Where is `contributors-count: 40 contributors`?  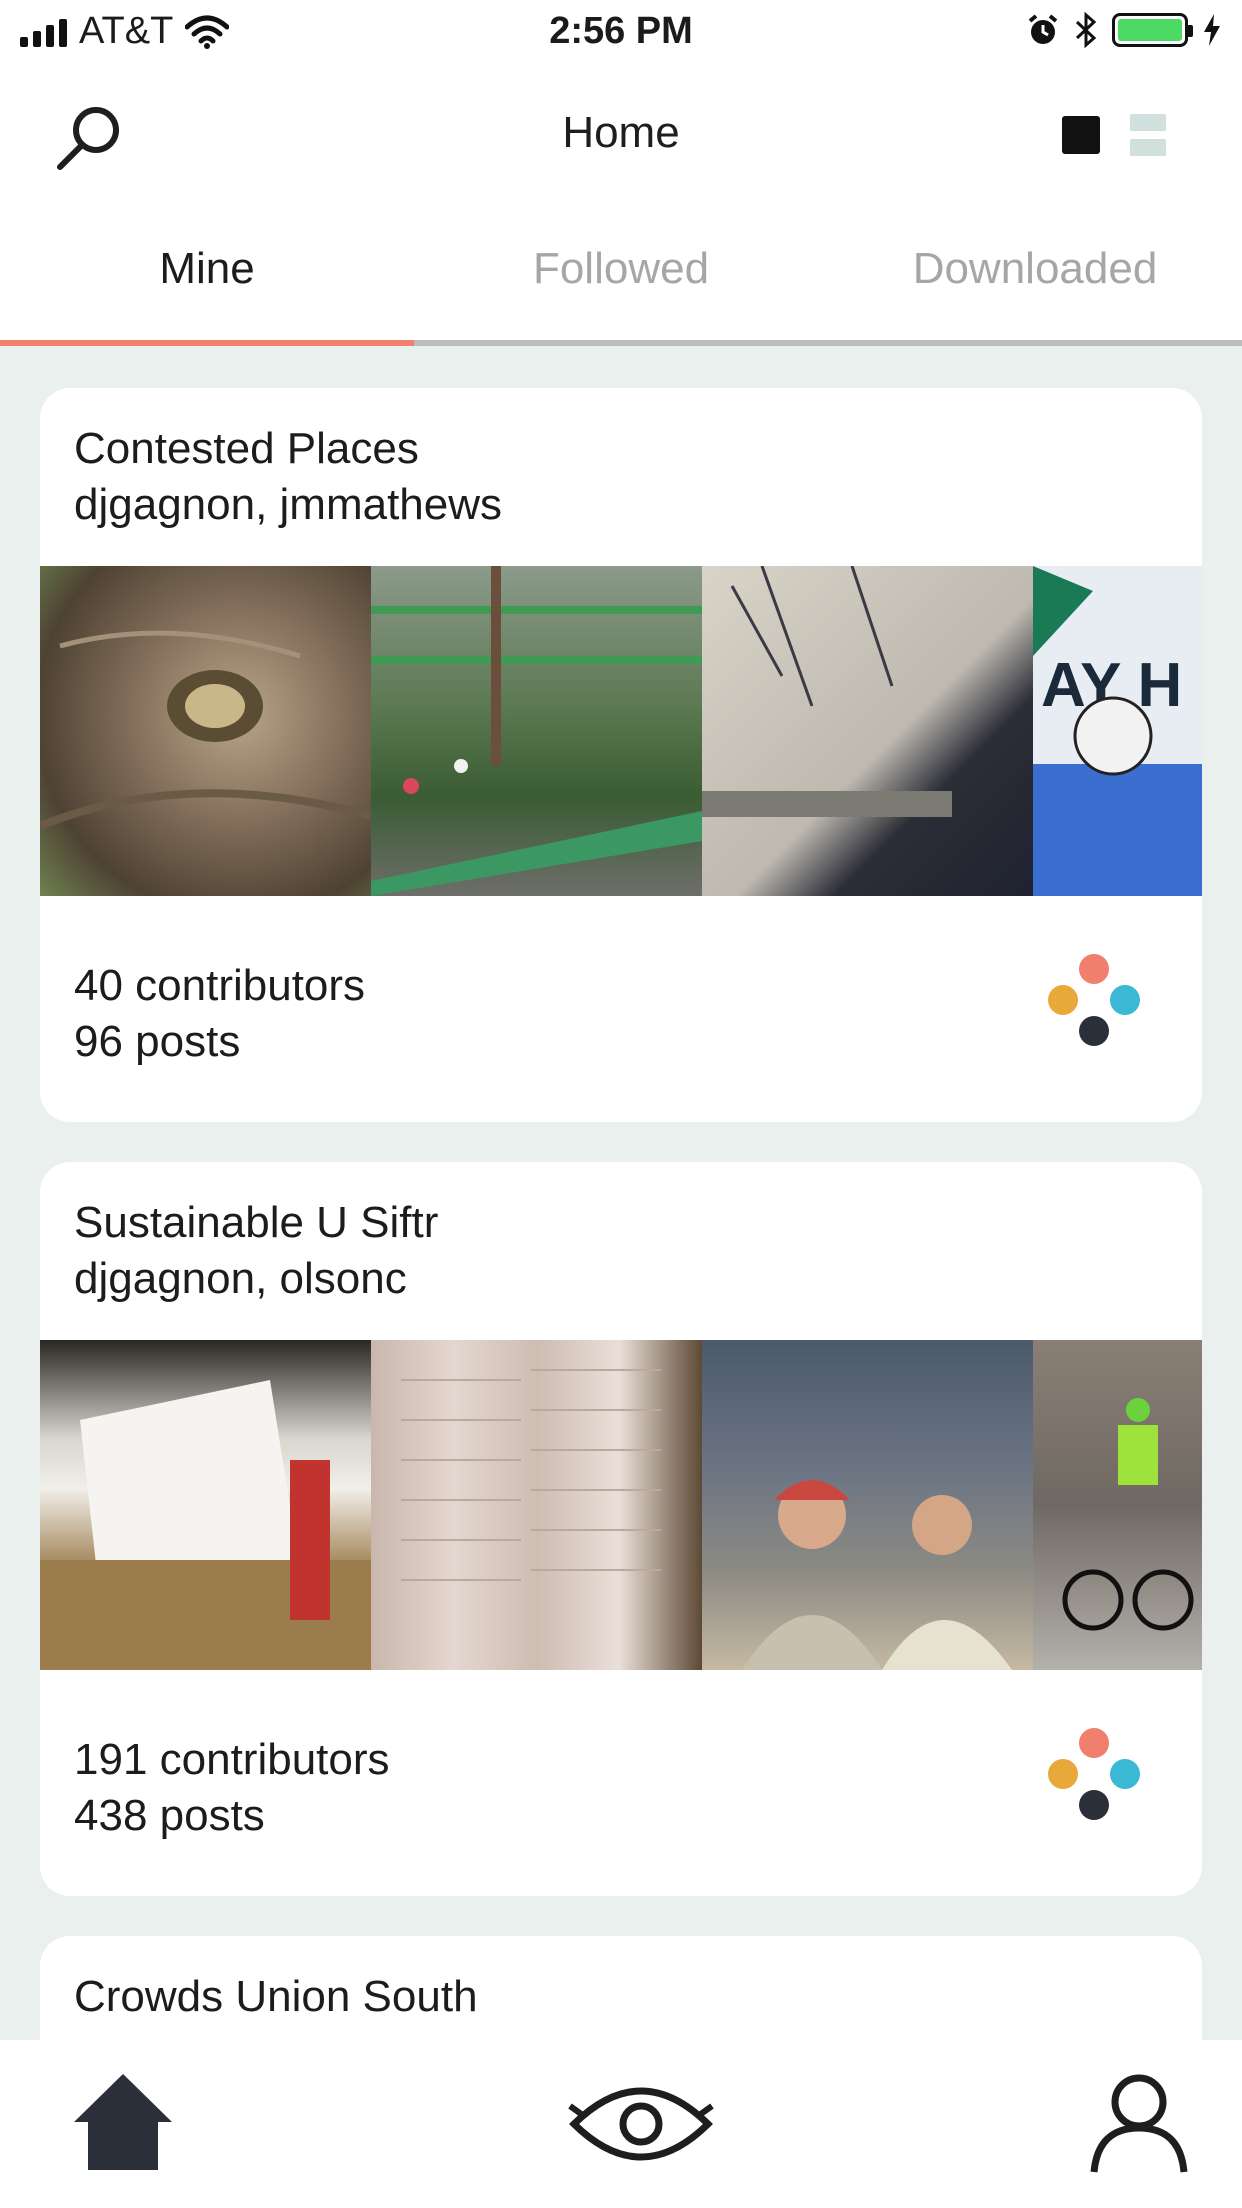 contributors-count: 40 contributors is located at coordinates (220, 985).